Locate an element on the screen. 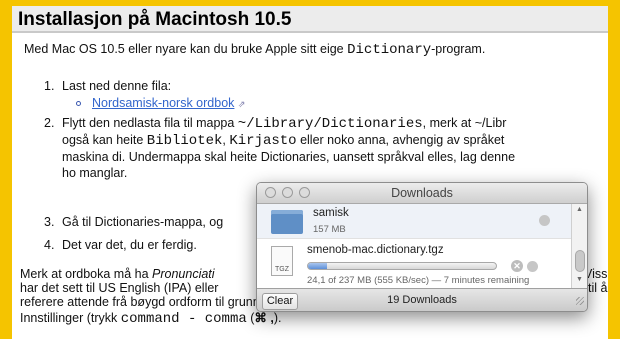 This screenshot has width=620, height=339. step-2-line-2-tail: eller noko anna, avhengig av språket is located at coordinates (400, 140).